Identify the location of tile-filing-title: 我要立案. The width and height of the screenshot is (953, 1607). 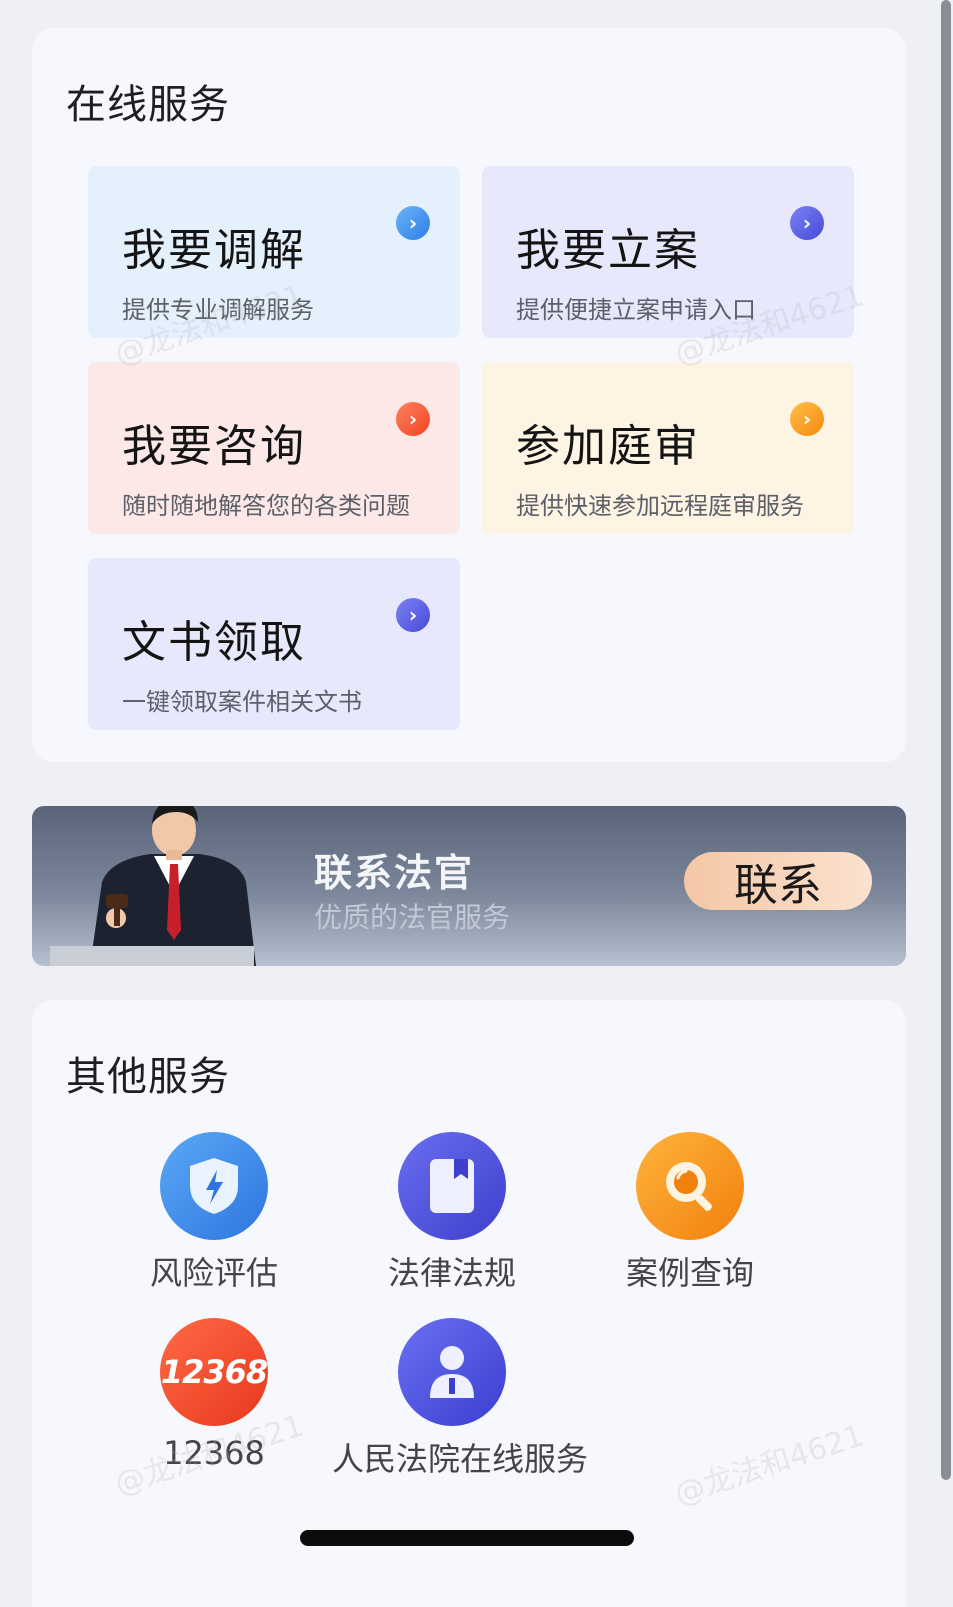
(608, 250).